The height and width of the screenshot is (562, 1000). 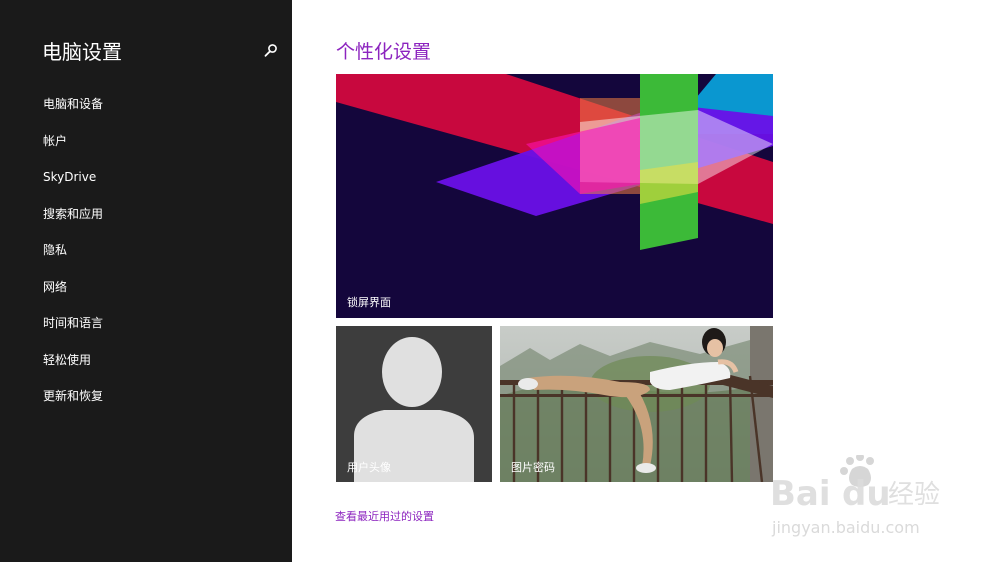 I want to click on search-button, so click(x=271, y=51).